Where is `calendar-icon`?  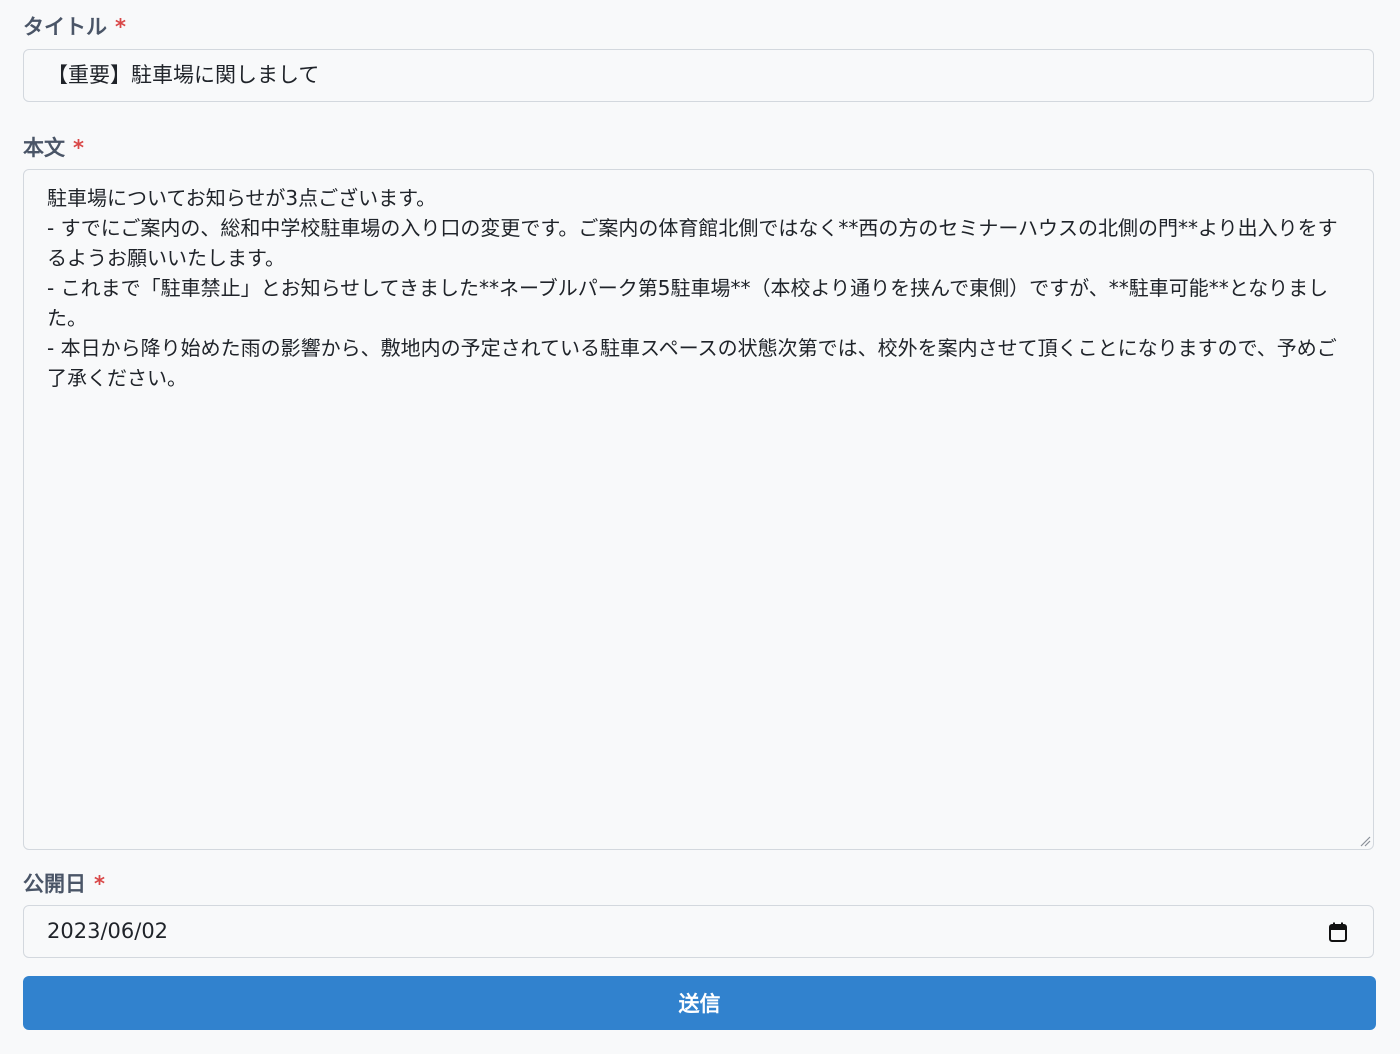 calendar-icon is located at coordinates (1338, 932).